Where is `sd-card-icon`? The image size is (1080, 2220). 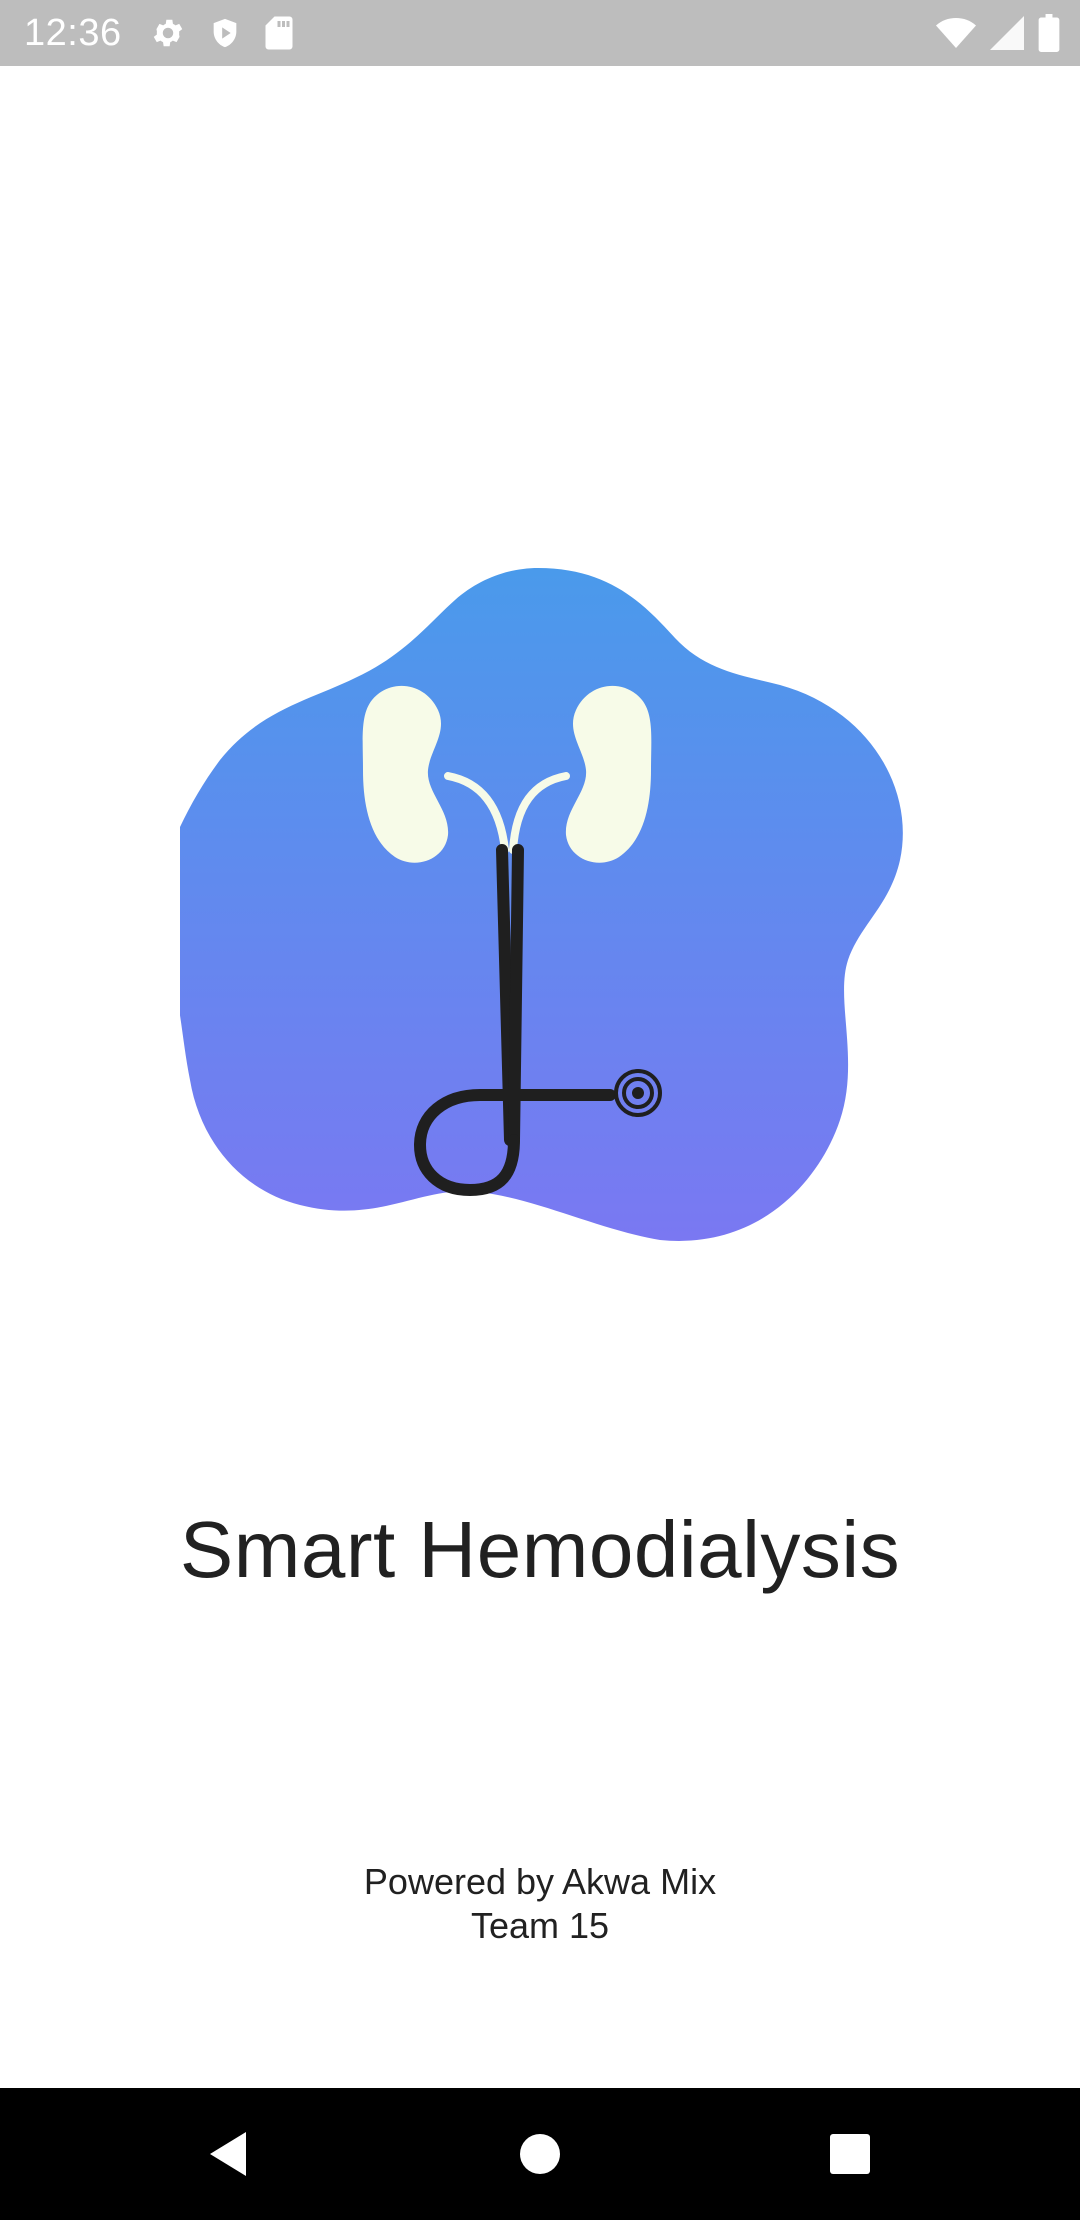 sd-card-icon is located at coordinates (279, 33).